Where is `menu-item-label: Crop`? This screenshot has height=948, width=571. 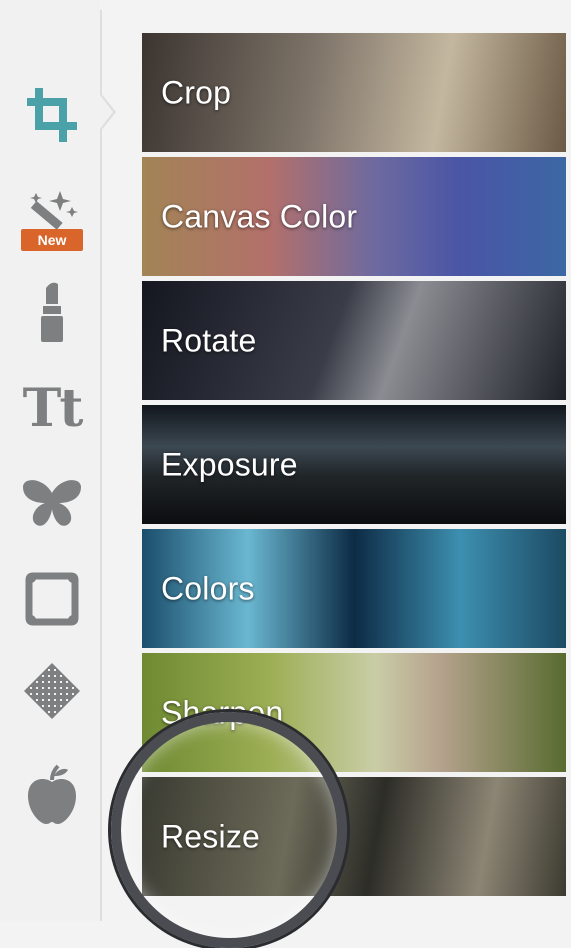
menu-item-label: Crop is located at coordinates (196, 92).